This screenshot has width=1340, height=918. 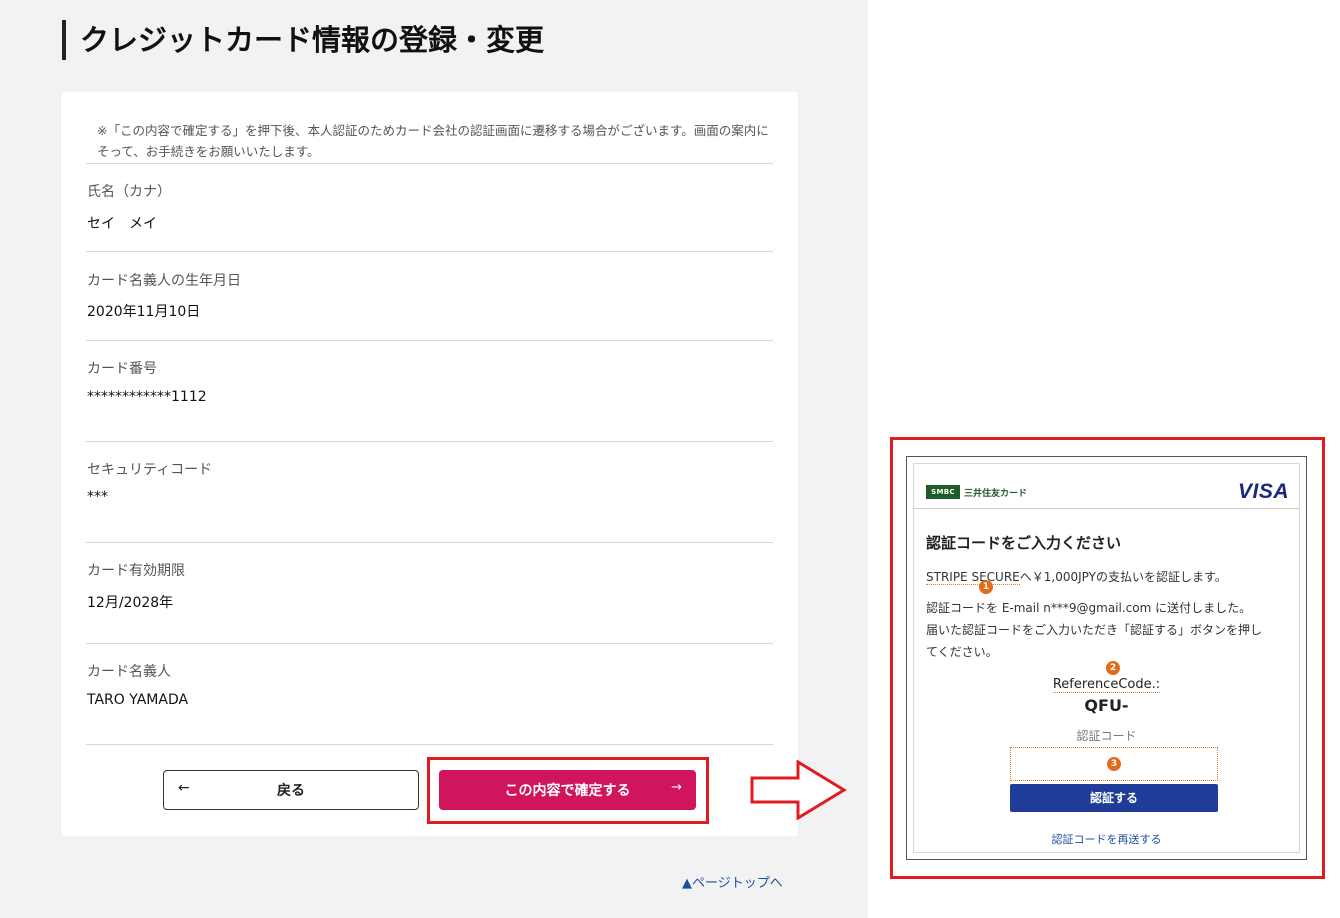 I want to click on back-button-label: 戻る, so click(x=291, y=791).